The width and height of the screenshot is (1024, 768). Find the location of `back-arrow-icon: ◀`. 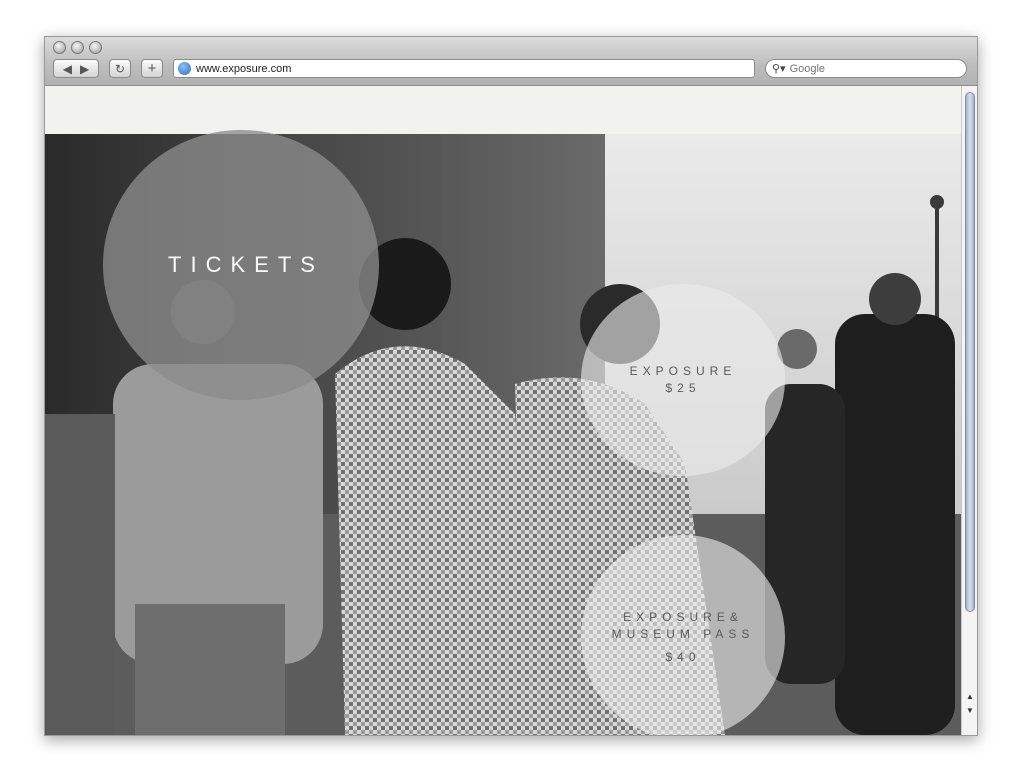

back-arrow-icon: ◀ is located at coordinates (67, 69).